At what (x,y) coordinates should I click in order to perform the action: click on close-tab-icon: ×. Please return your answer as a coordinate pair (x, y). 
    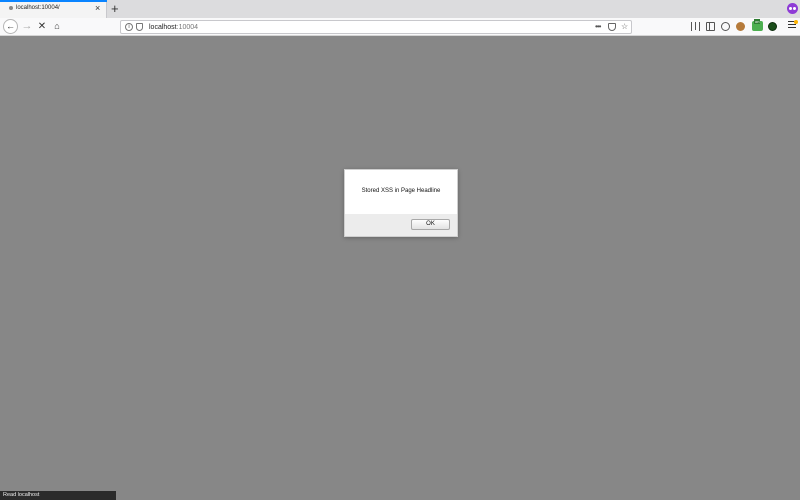
    Looking at the image, I should click on (97, 8).